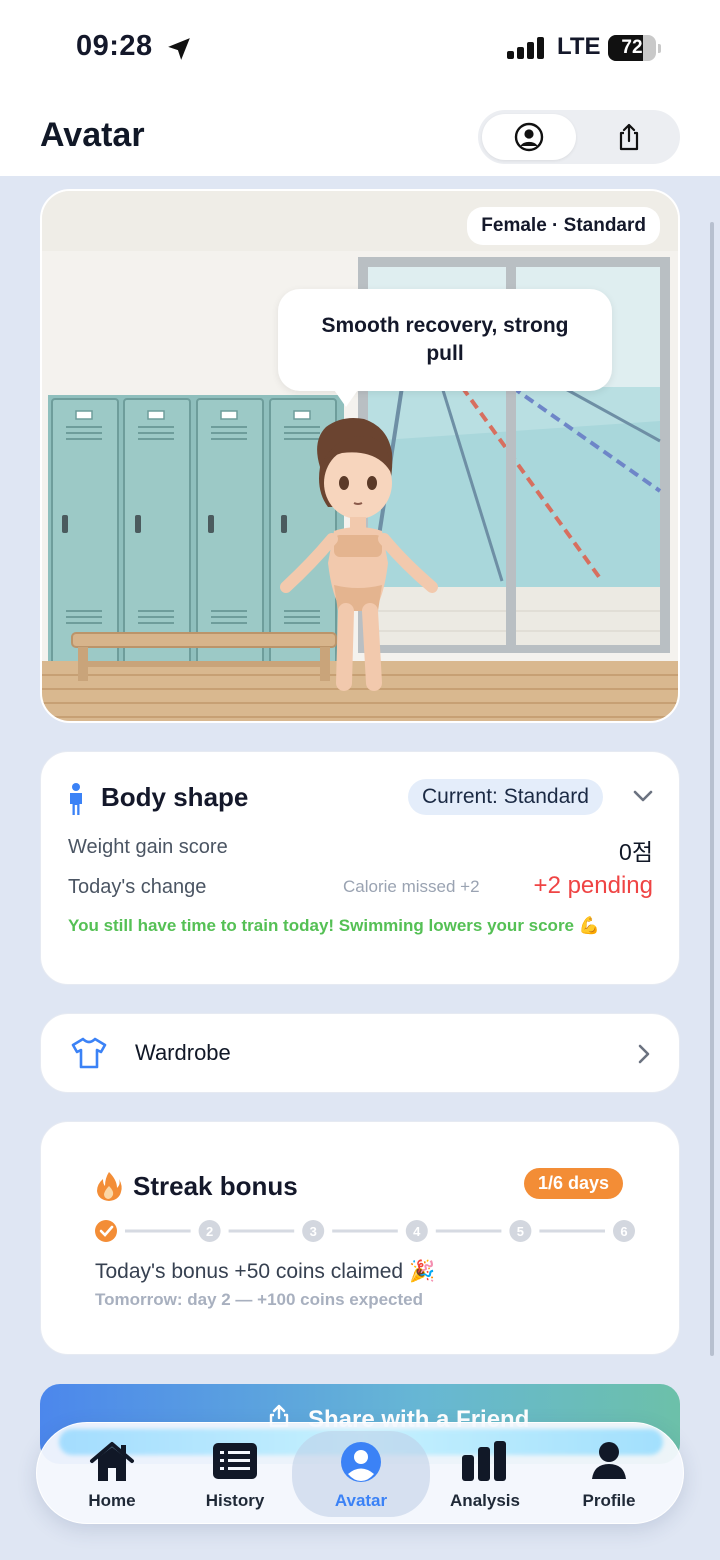  What do you see at coordinates (89, 1053) in the screenshot?
I see `tshirt-icon` at bounding box center [89, 1053].